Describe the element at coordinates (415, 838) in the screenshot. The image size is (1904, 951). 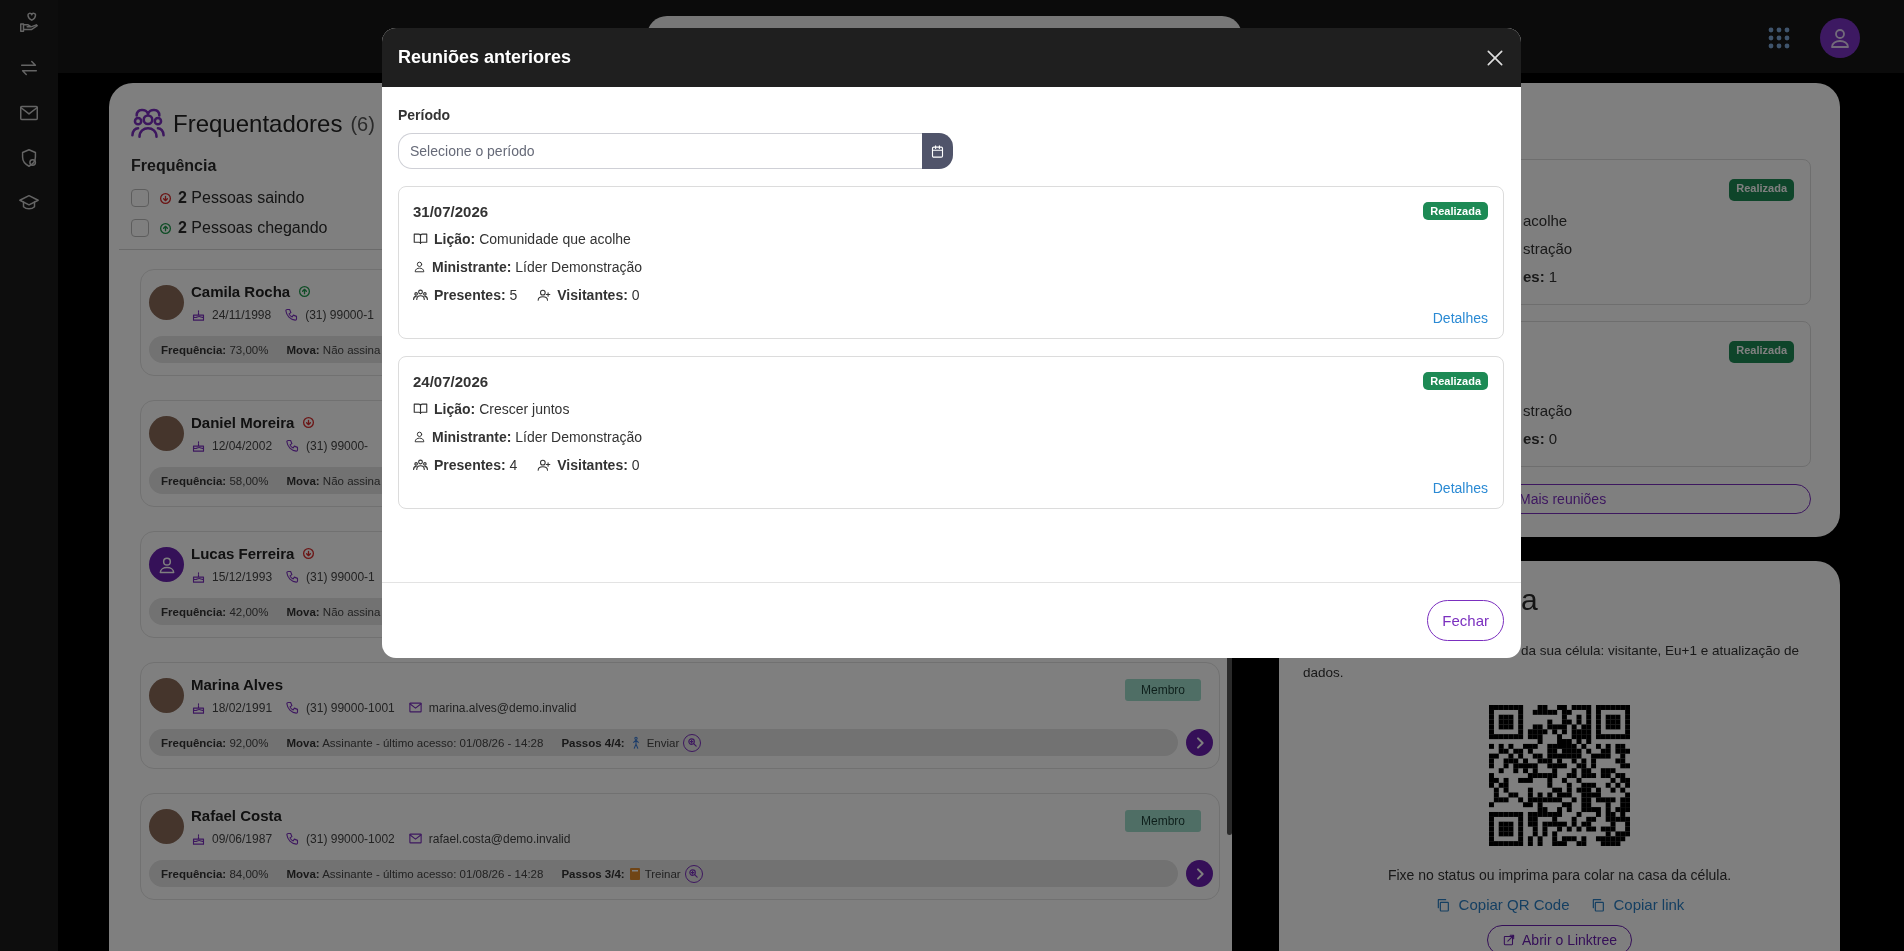
I see `mail-icon` at that location.